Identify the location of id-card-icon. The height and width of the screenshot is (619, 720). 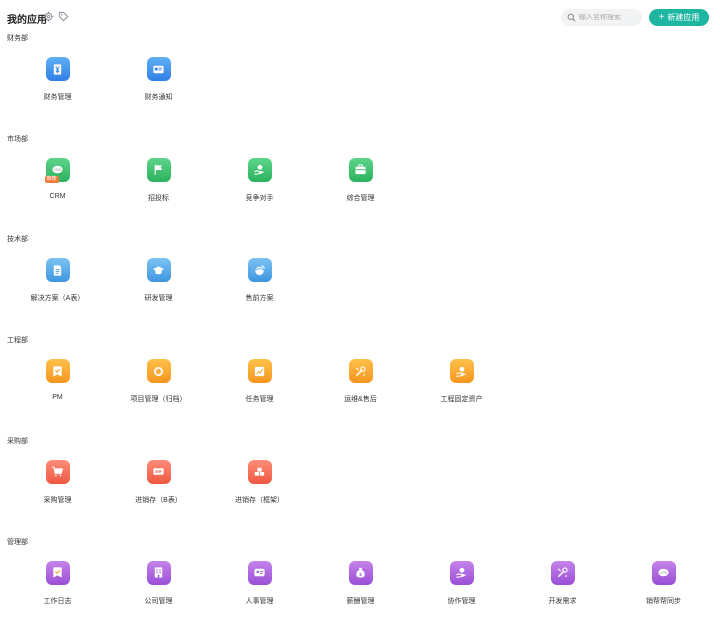
(259, 572).